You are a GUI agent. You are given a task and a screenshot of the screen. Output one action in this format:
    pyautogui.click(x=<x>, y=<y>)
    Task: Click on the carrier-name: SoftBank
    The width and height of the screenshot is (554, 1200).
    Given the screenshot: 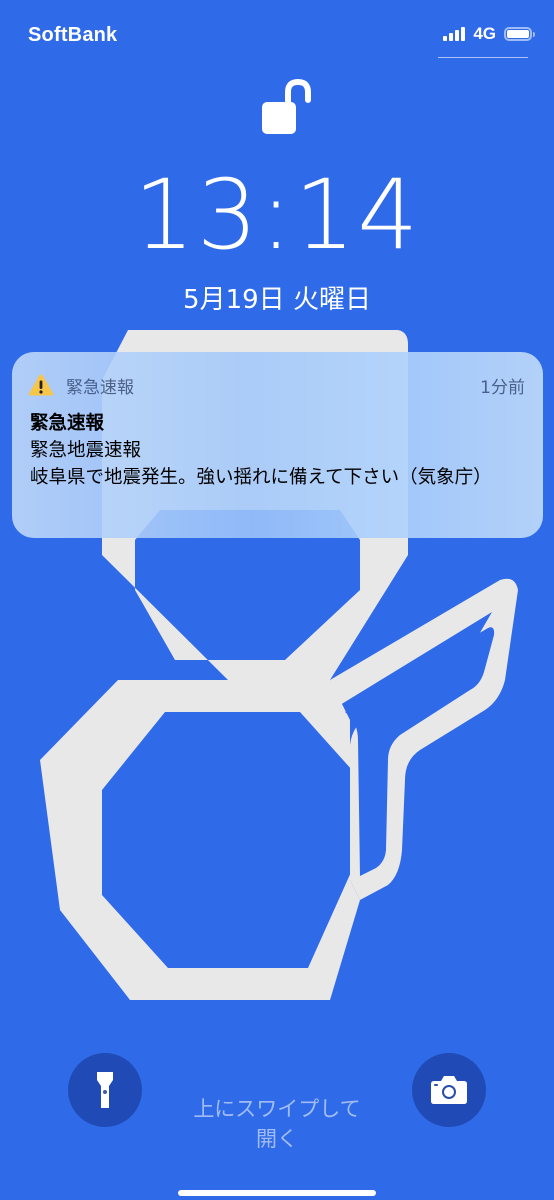 What is the action you would take?
    pyautogui.click(x=73, y=35)
    